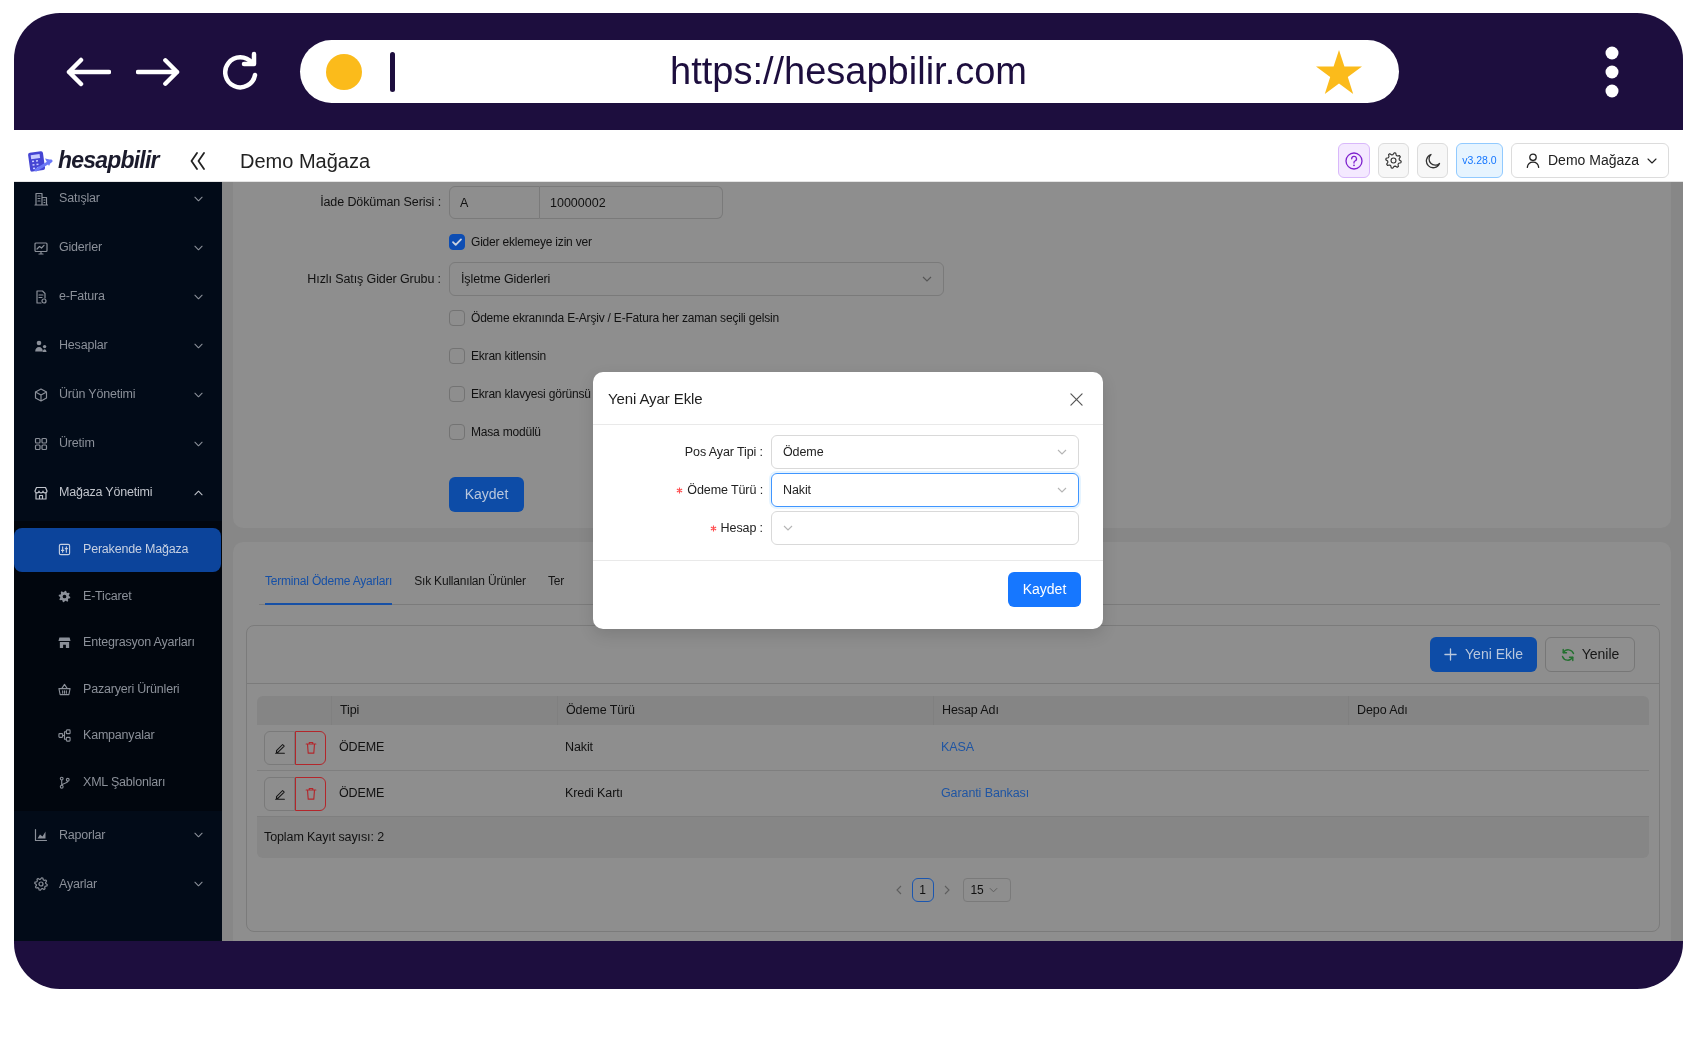 This screenshot has width=1700, height=1050. I want to click on checkbox-label: Ekran klavyesi görünsü, so click(531, 394).